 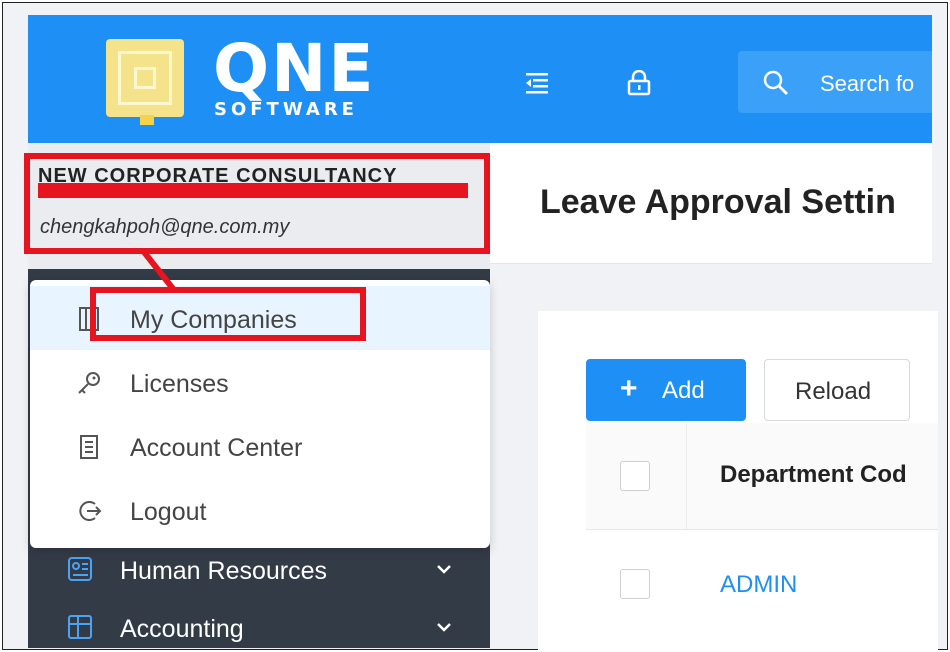 What do you see at coordinates (635, 476) in the screenshot?
I see `select-all-checkbox` at bounding box center [635, 476].